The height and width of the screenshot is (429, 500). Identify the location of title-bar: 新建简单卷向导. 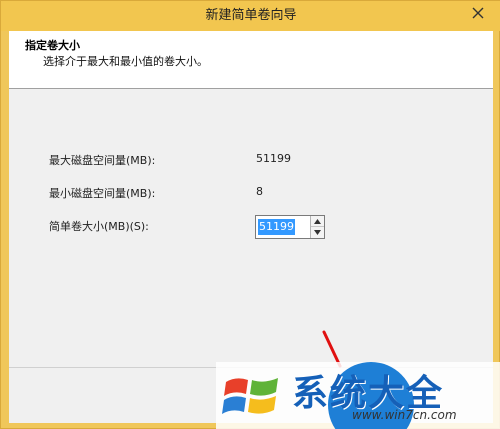
(250, 16).